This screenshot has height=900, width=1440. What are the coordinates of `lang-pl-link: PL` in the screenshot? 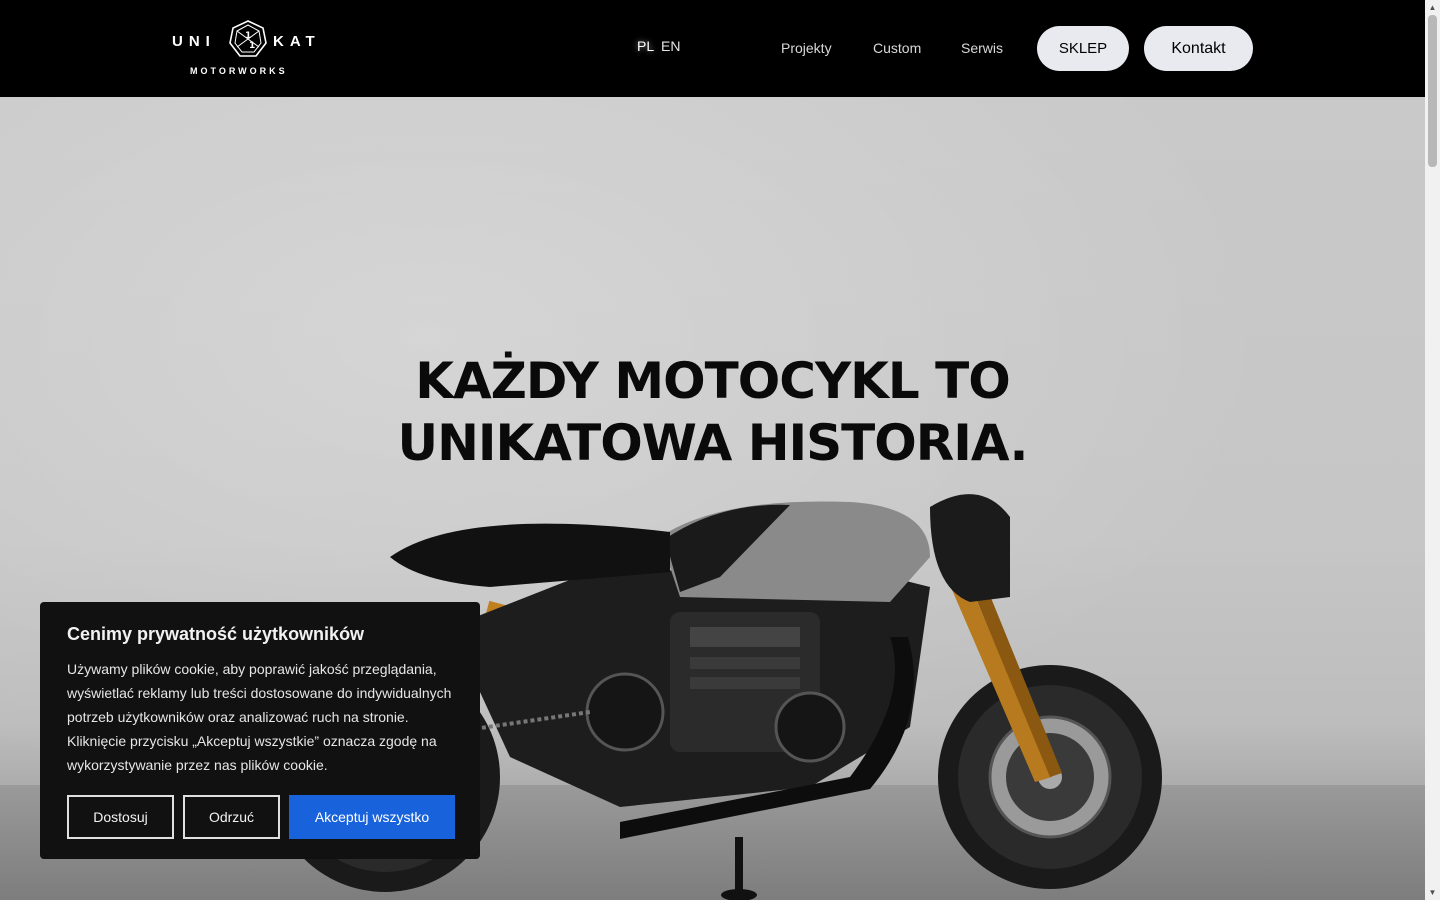 It's located at (645, 46).